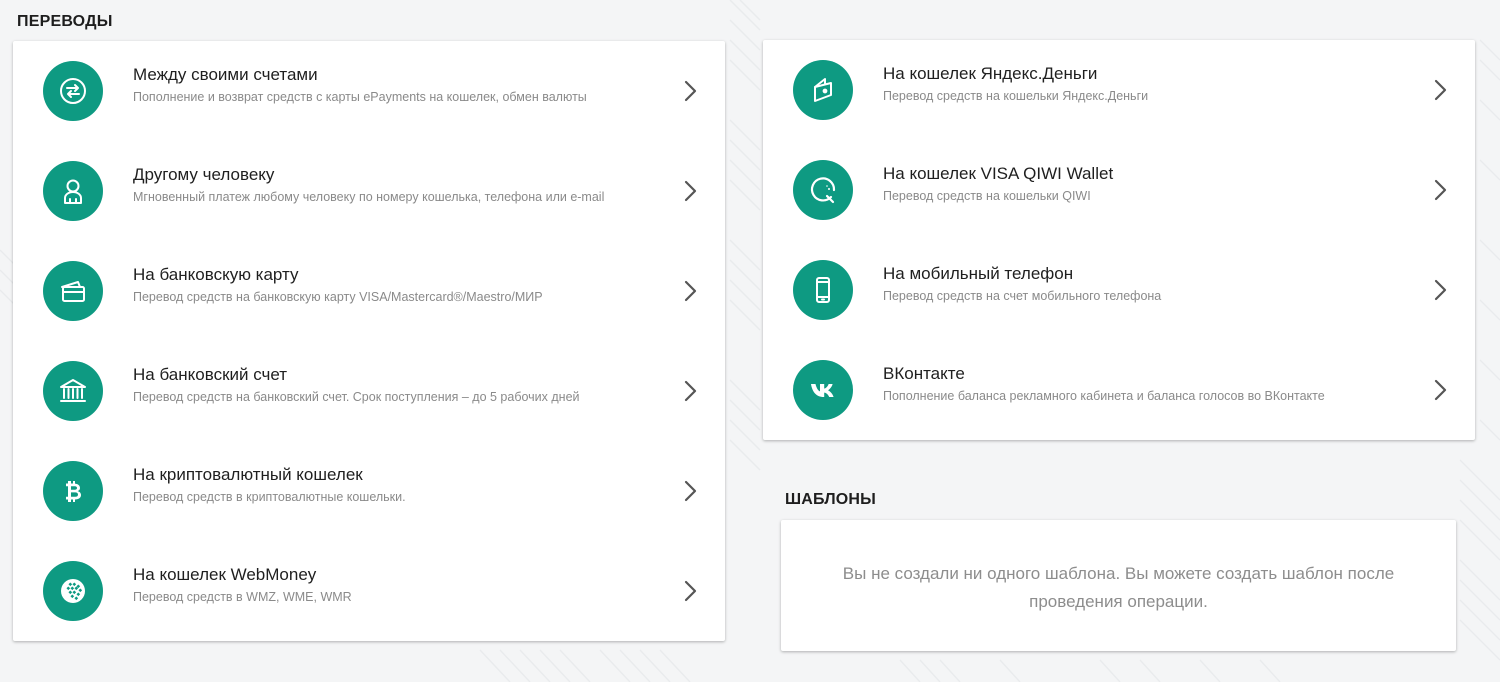 This screenshot has width=1500, height=682. What do you see at coordinates (204, 174) in the screenshot?
I see `transfer-option-title: Другому человеку` at bounding box center [204, 174].